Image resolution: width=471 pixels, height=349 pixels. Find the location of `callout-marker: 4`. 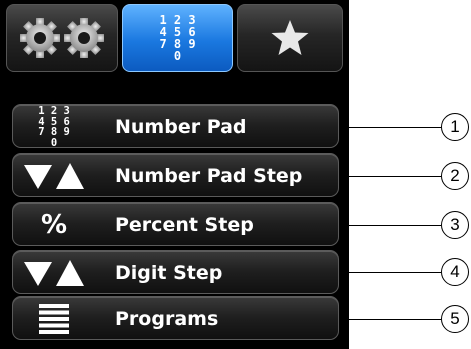

callout-marker: 4 is located at coordinates (455, 272).